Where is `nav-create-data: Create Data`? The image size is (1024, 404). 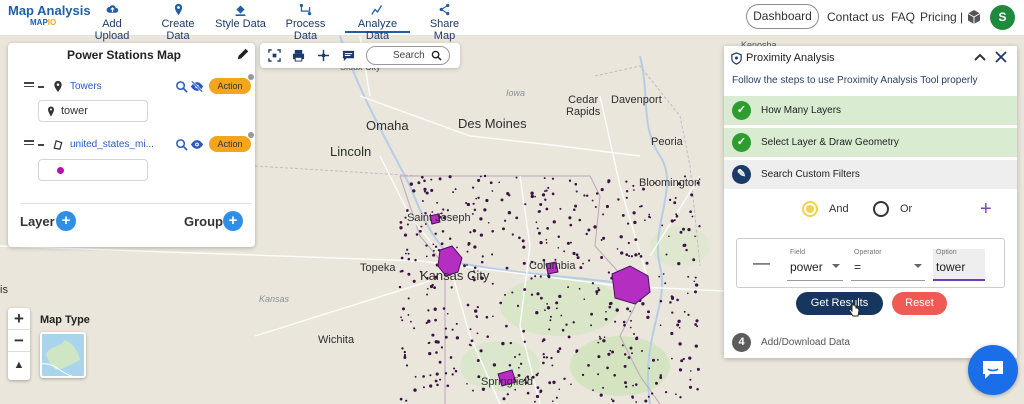 nav-create-data: Create Data is located at coordinates (178, 22).